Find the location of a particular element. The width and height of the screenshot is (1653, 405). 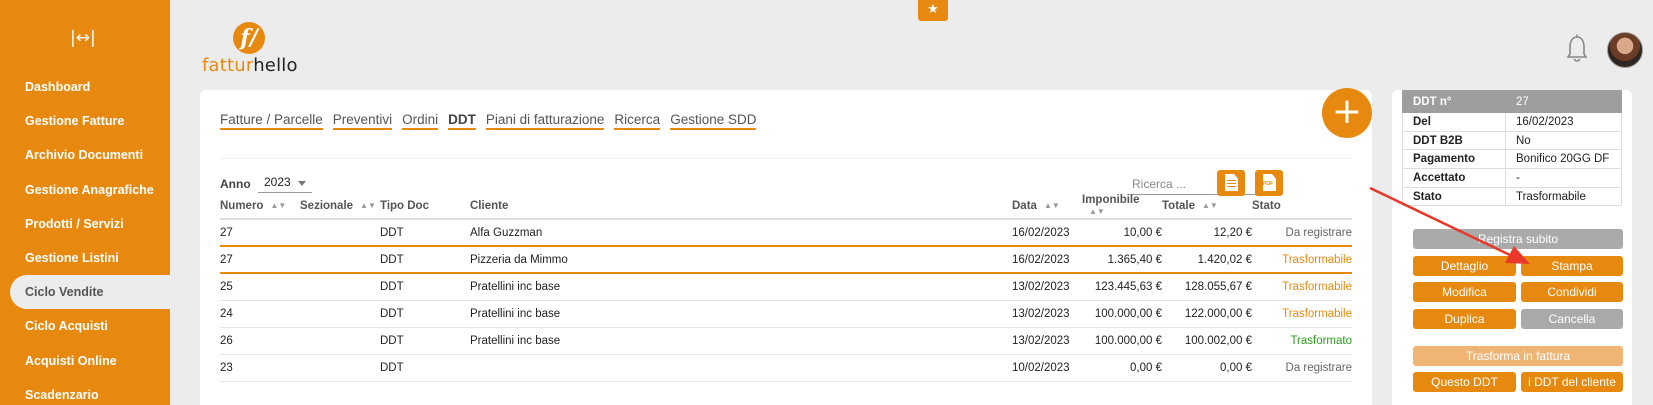

cell-totale: 100.002,00 € is located at coordinates (1207, 341).